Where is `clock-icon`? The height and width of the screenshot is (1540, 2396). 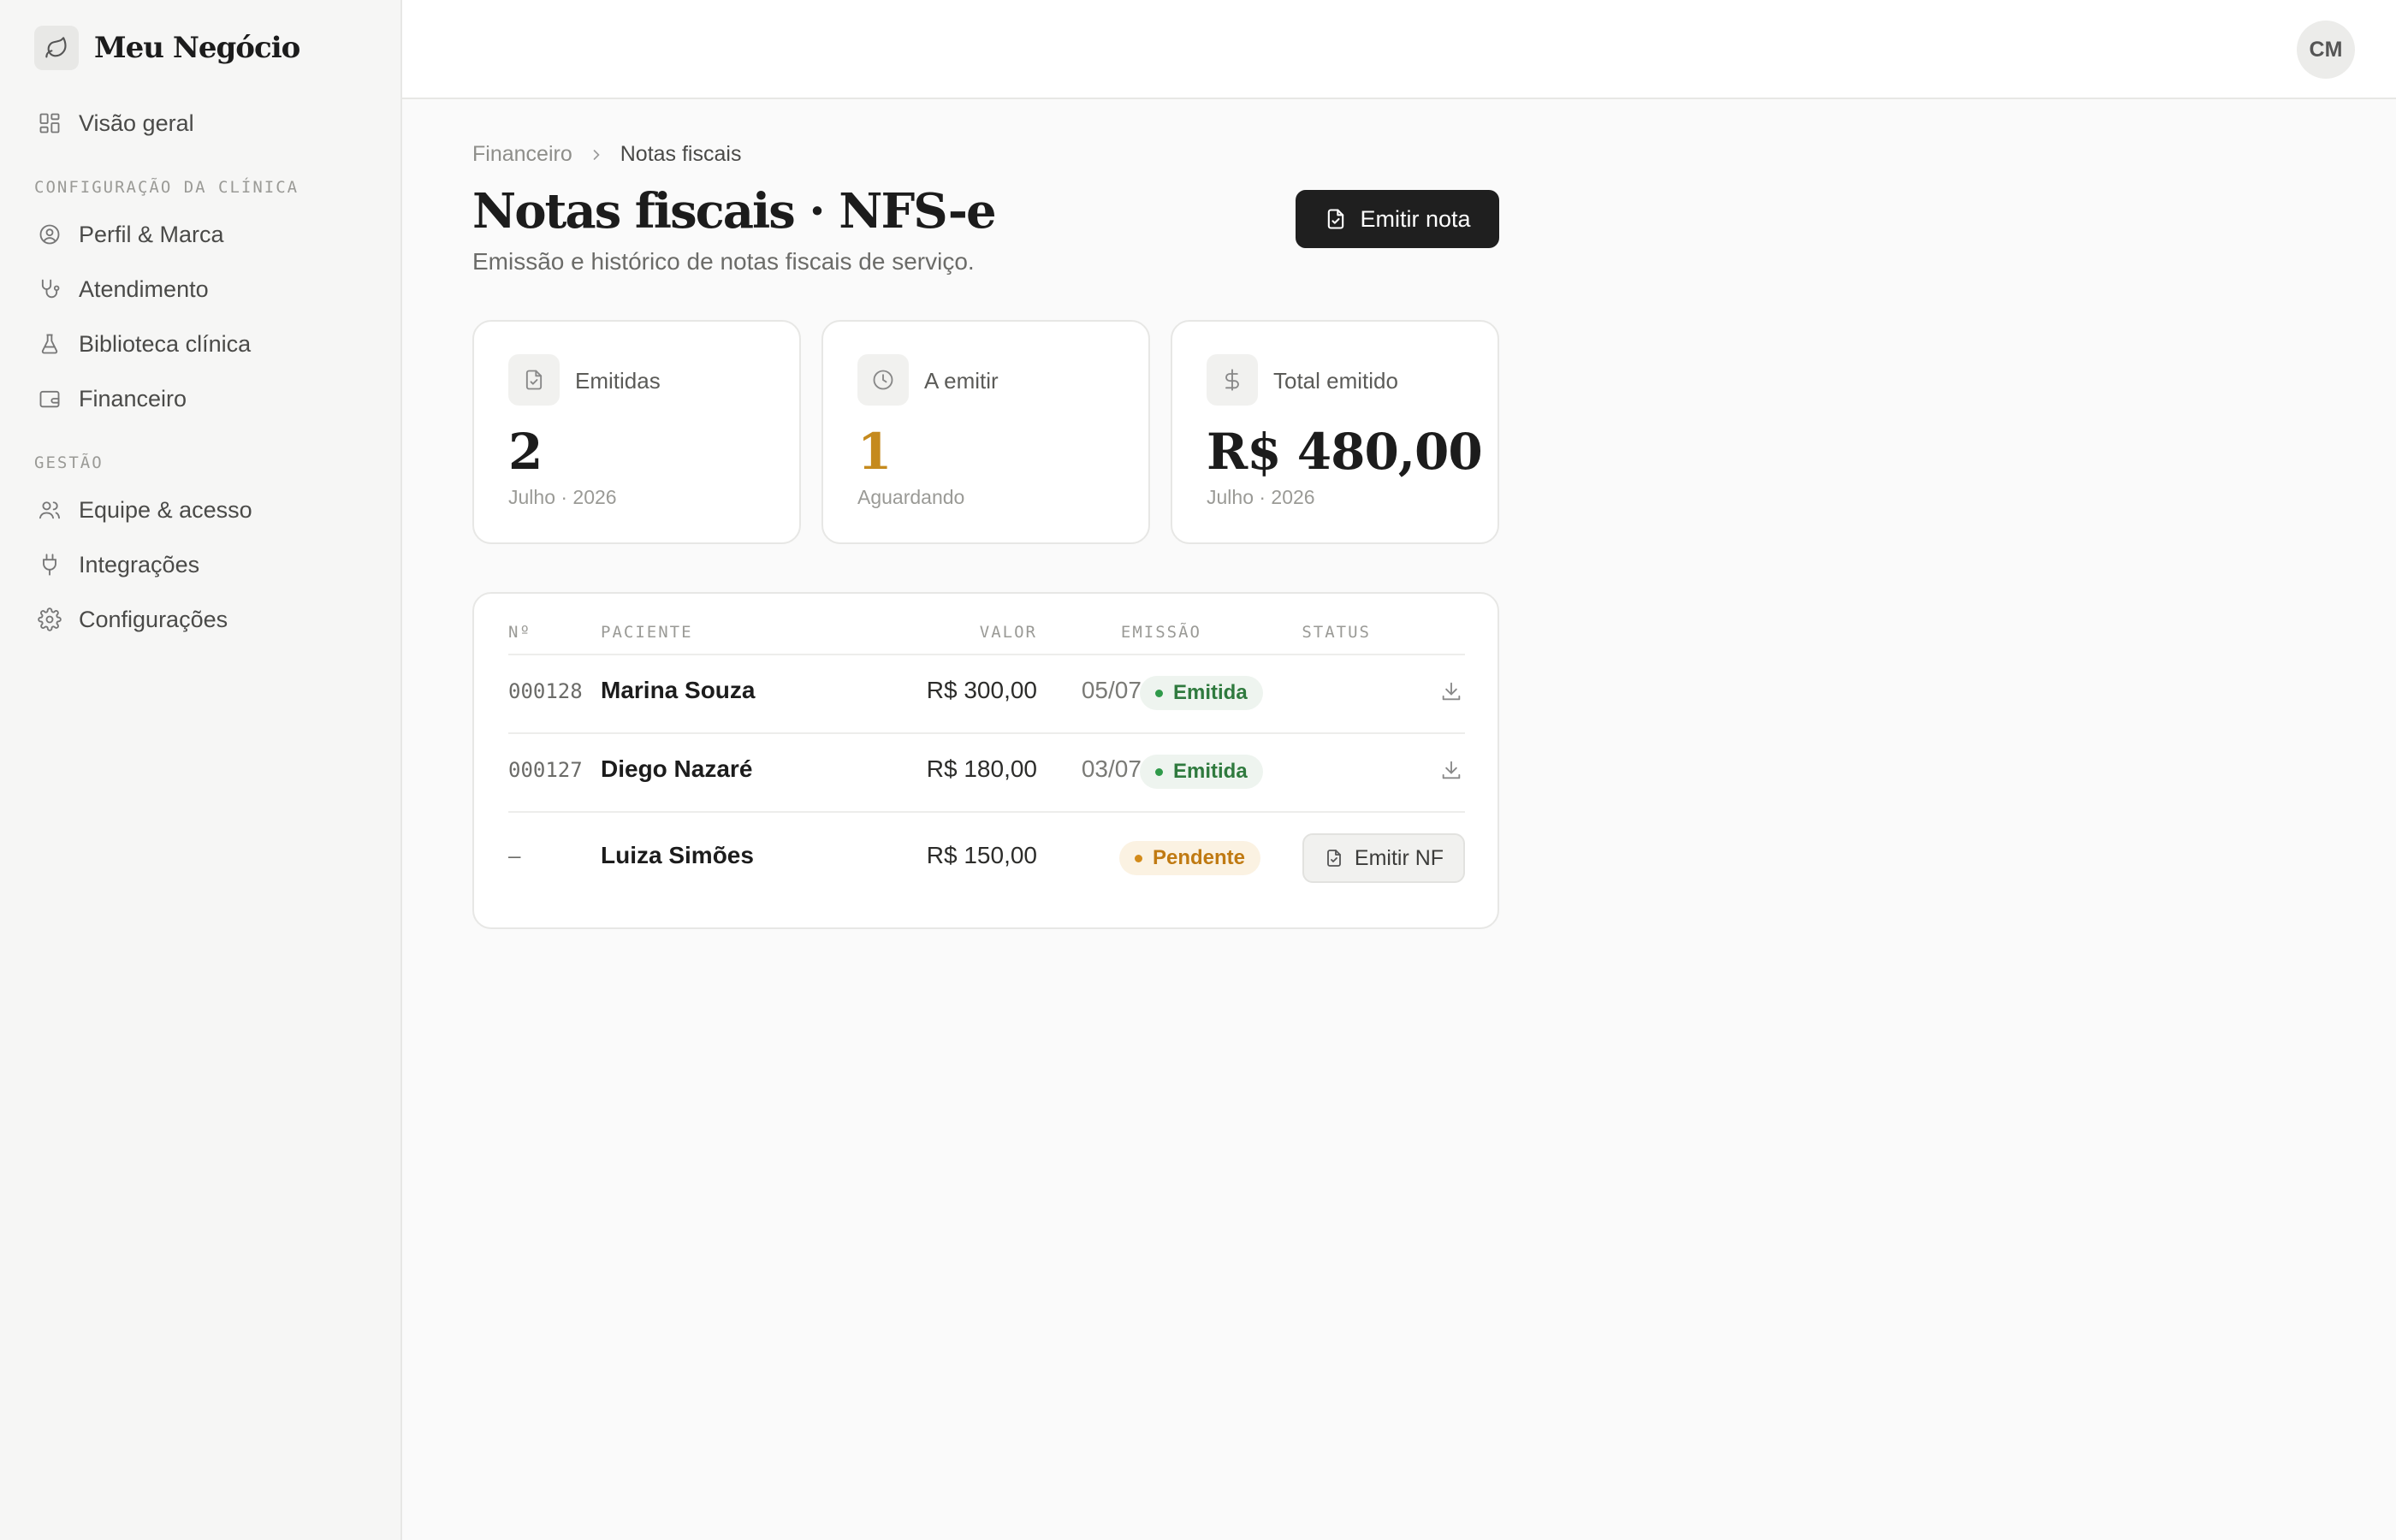
clock-icon is located at coordinates (883, 380).